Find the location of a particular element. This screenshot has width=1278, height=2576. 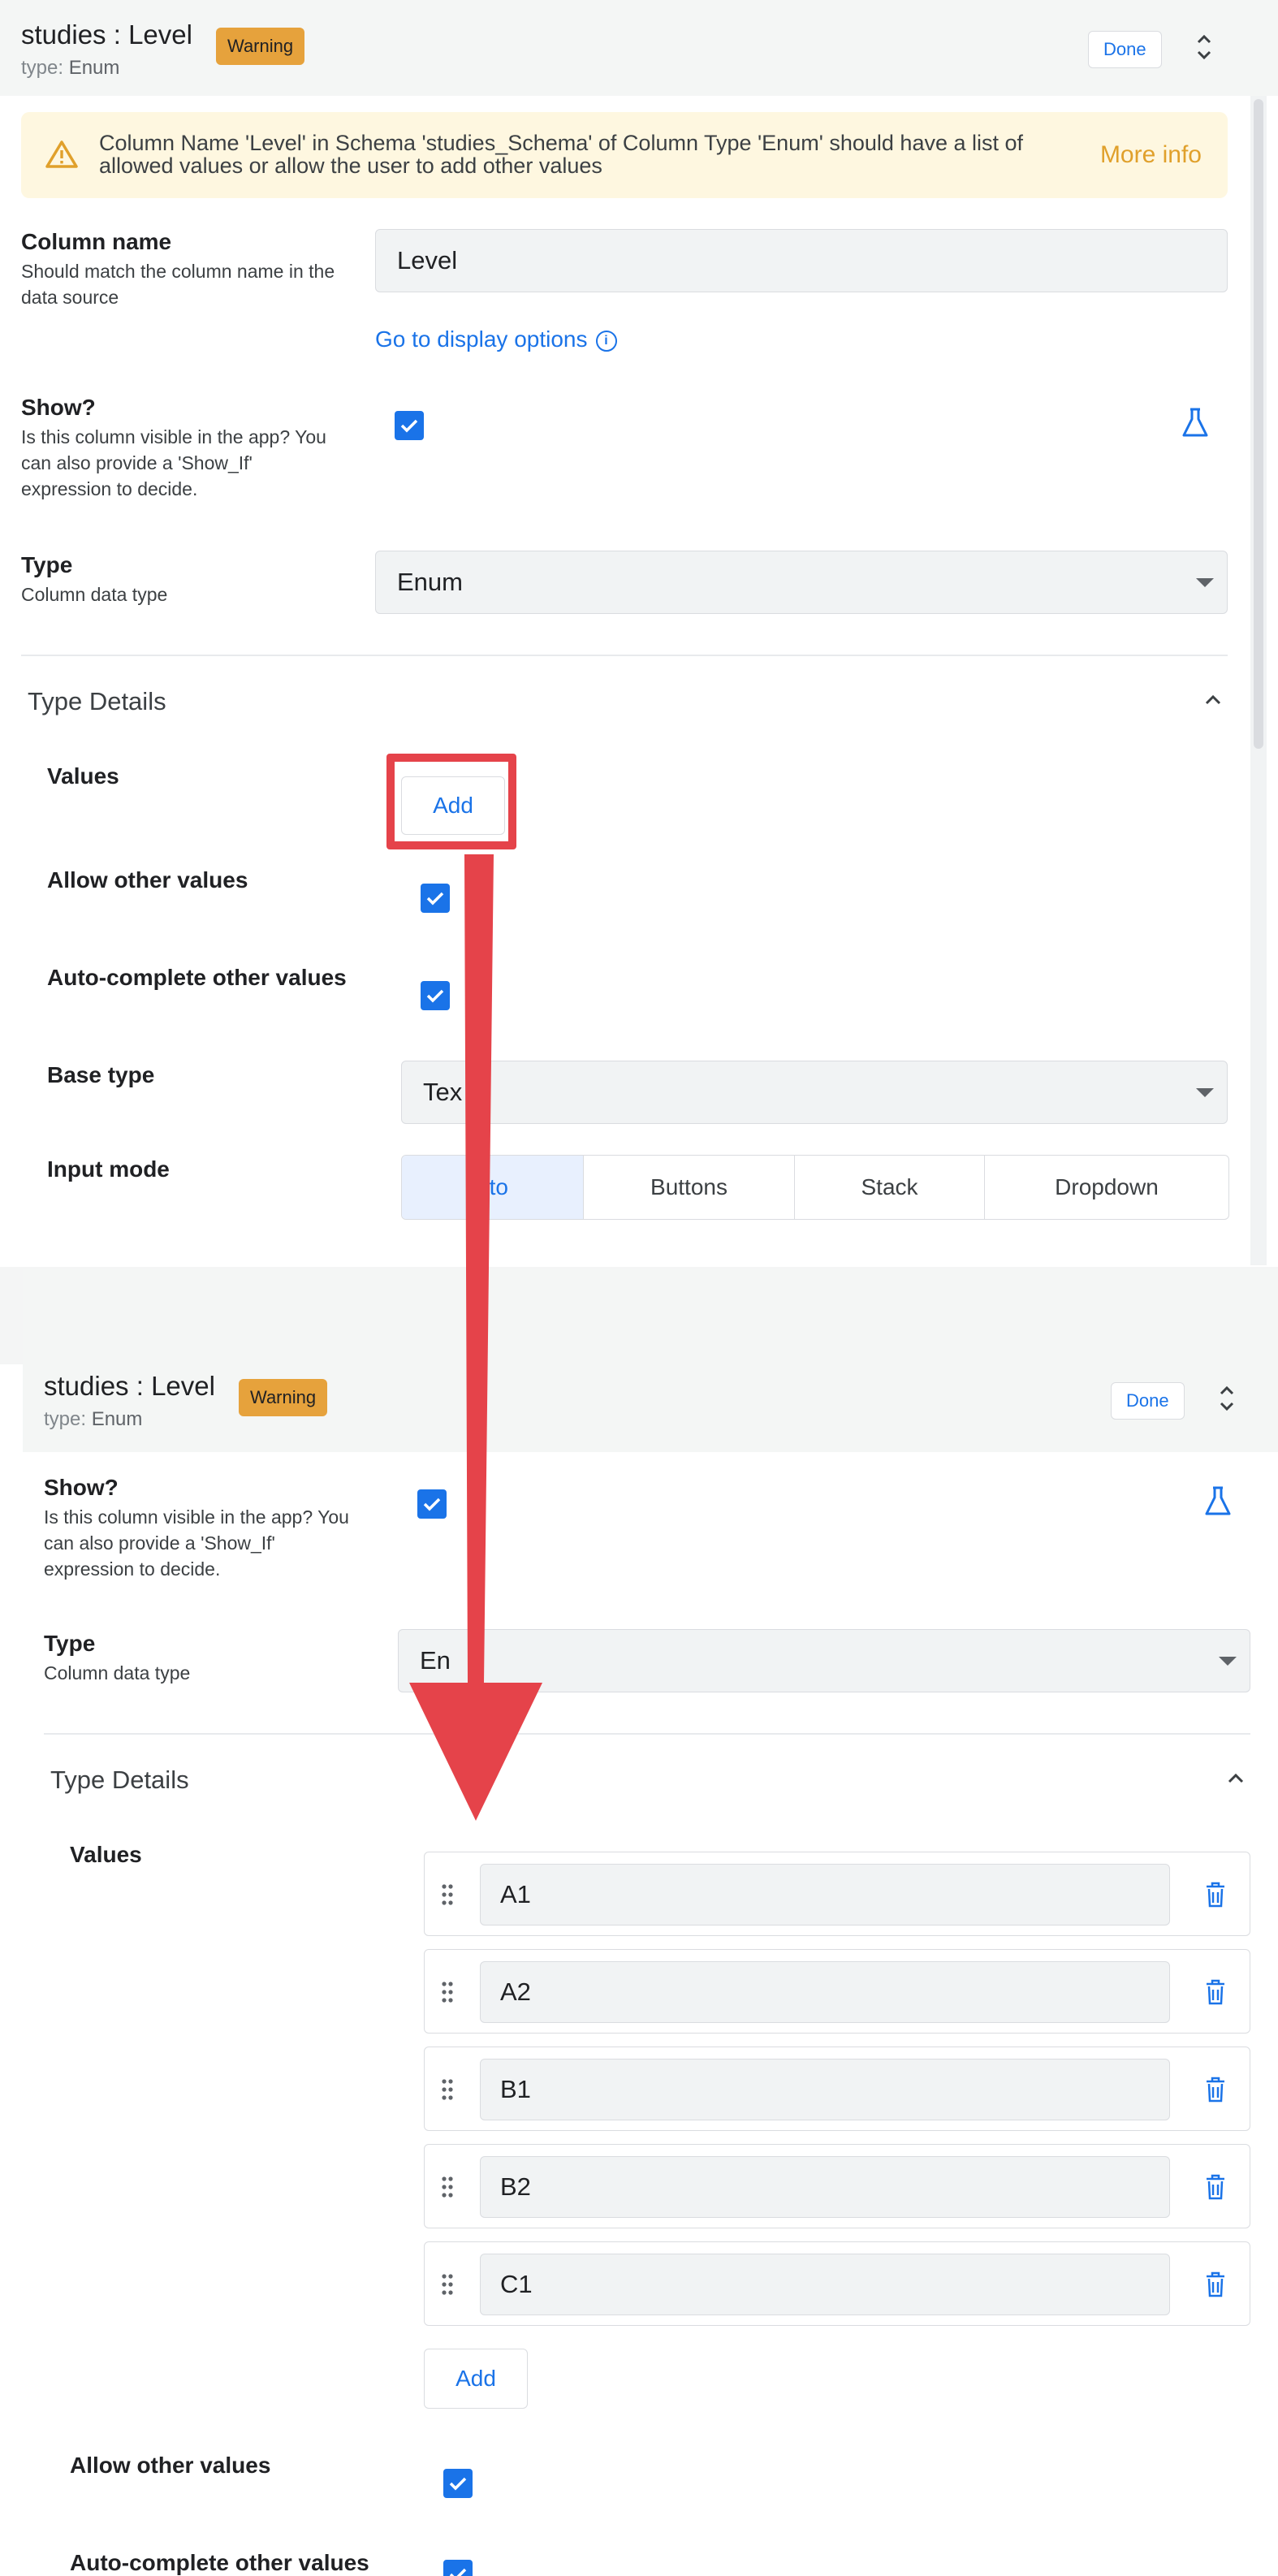

scrollbar-thumb is located at coordinates (1258, 424).